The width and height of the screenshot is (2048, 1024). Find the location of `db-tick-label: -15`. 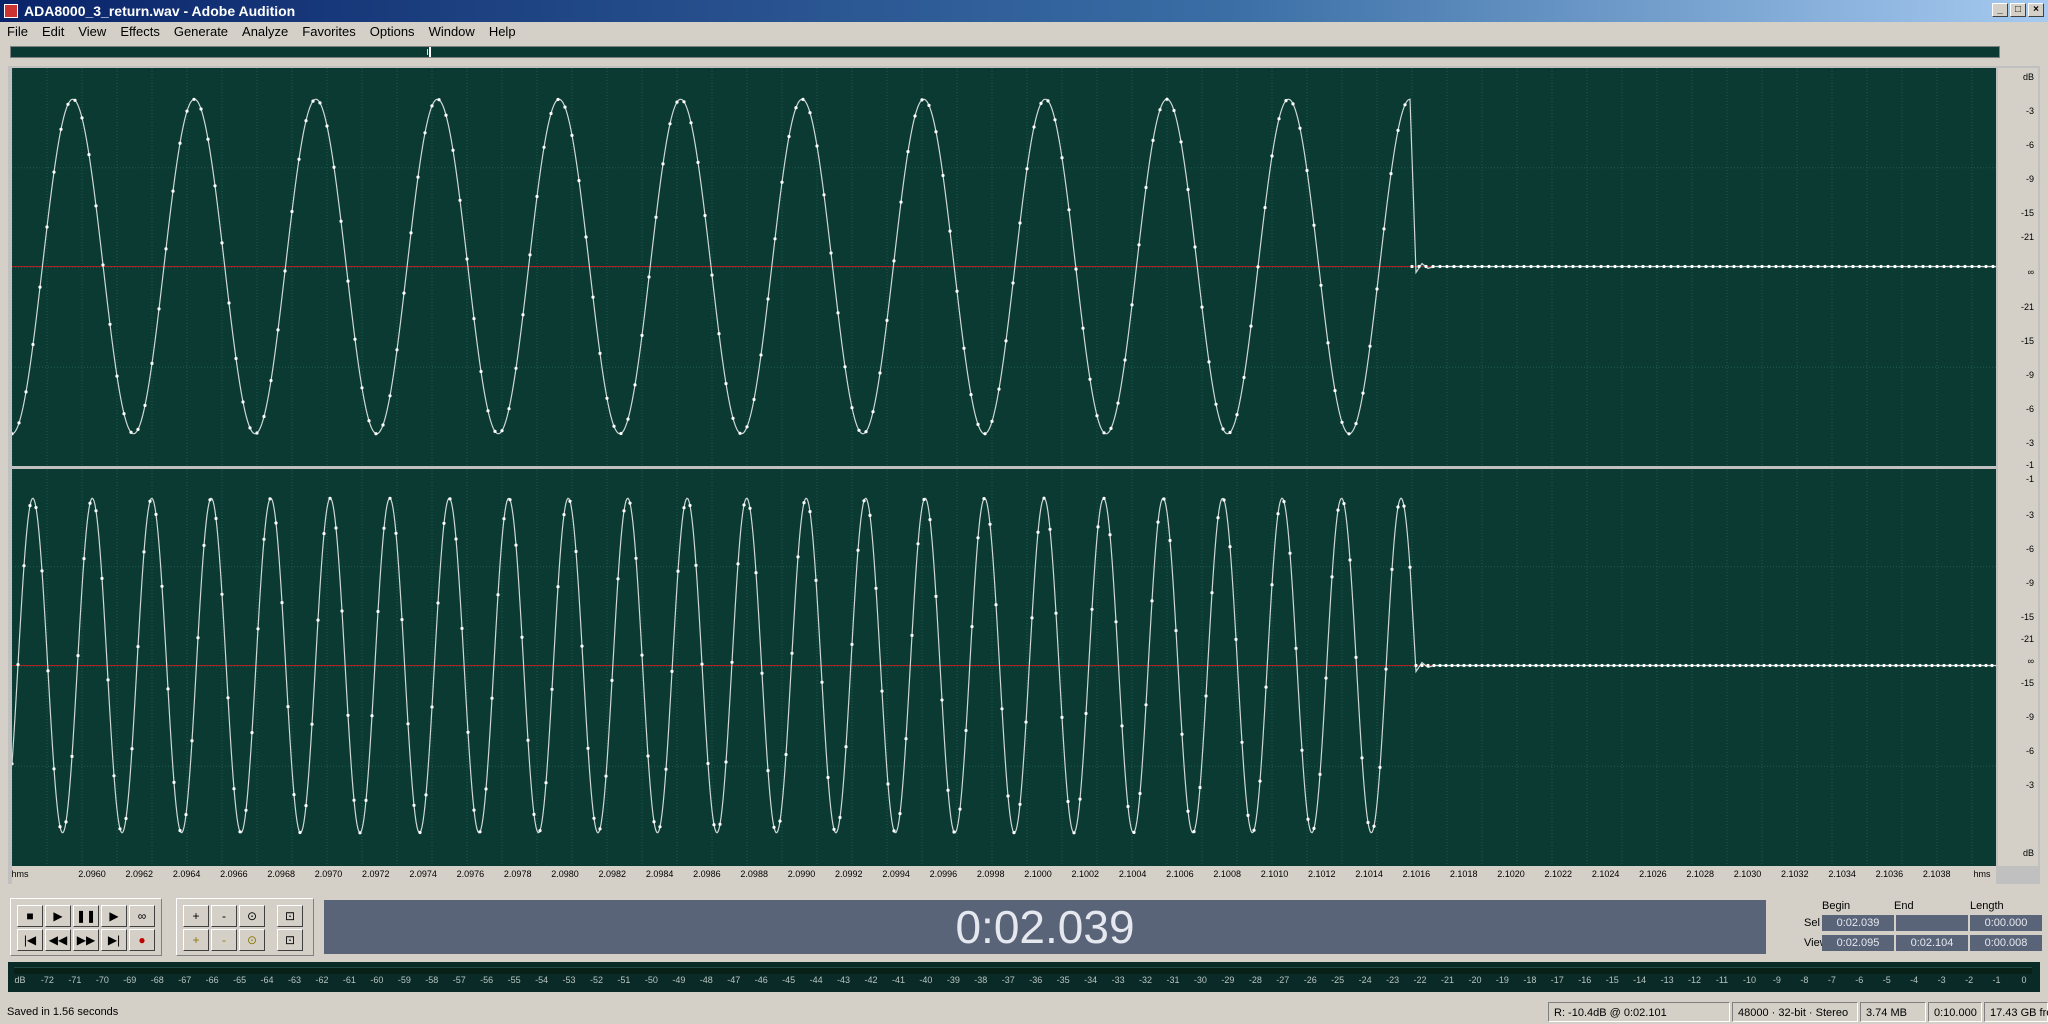

db-tick-label: -15 is located at coordinates (2027, 341).